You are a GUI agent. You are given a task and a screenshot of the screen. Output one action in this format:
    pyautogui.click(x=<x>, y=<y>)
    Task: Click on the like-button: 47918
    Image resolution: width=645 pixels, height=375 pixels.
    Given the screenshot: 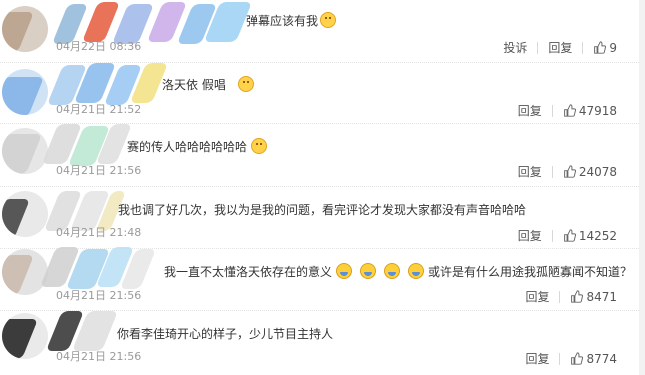 What is the action you would take?
    pyautogui.click(x=590, y=111)
    